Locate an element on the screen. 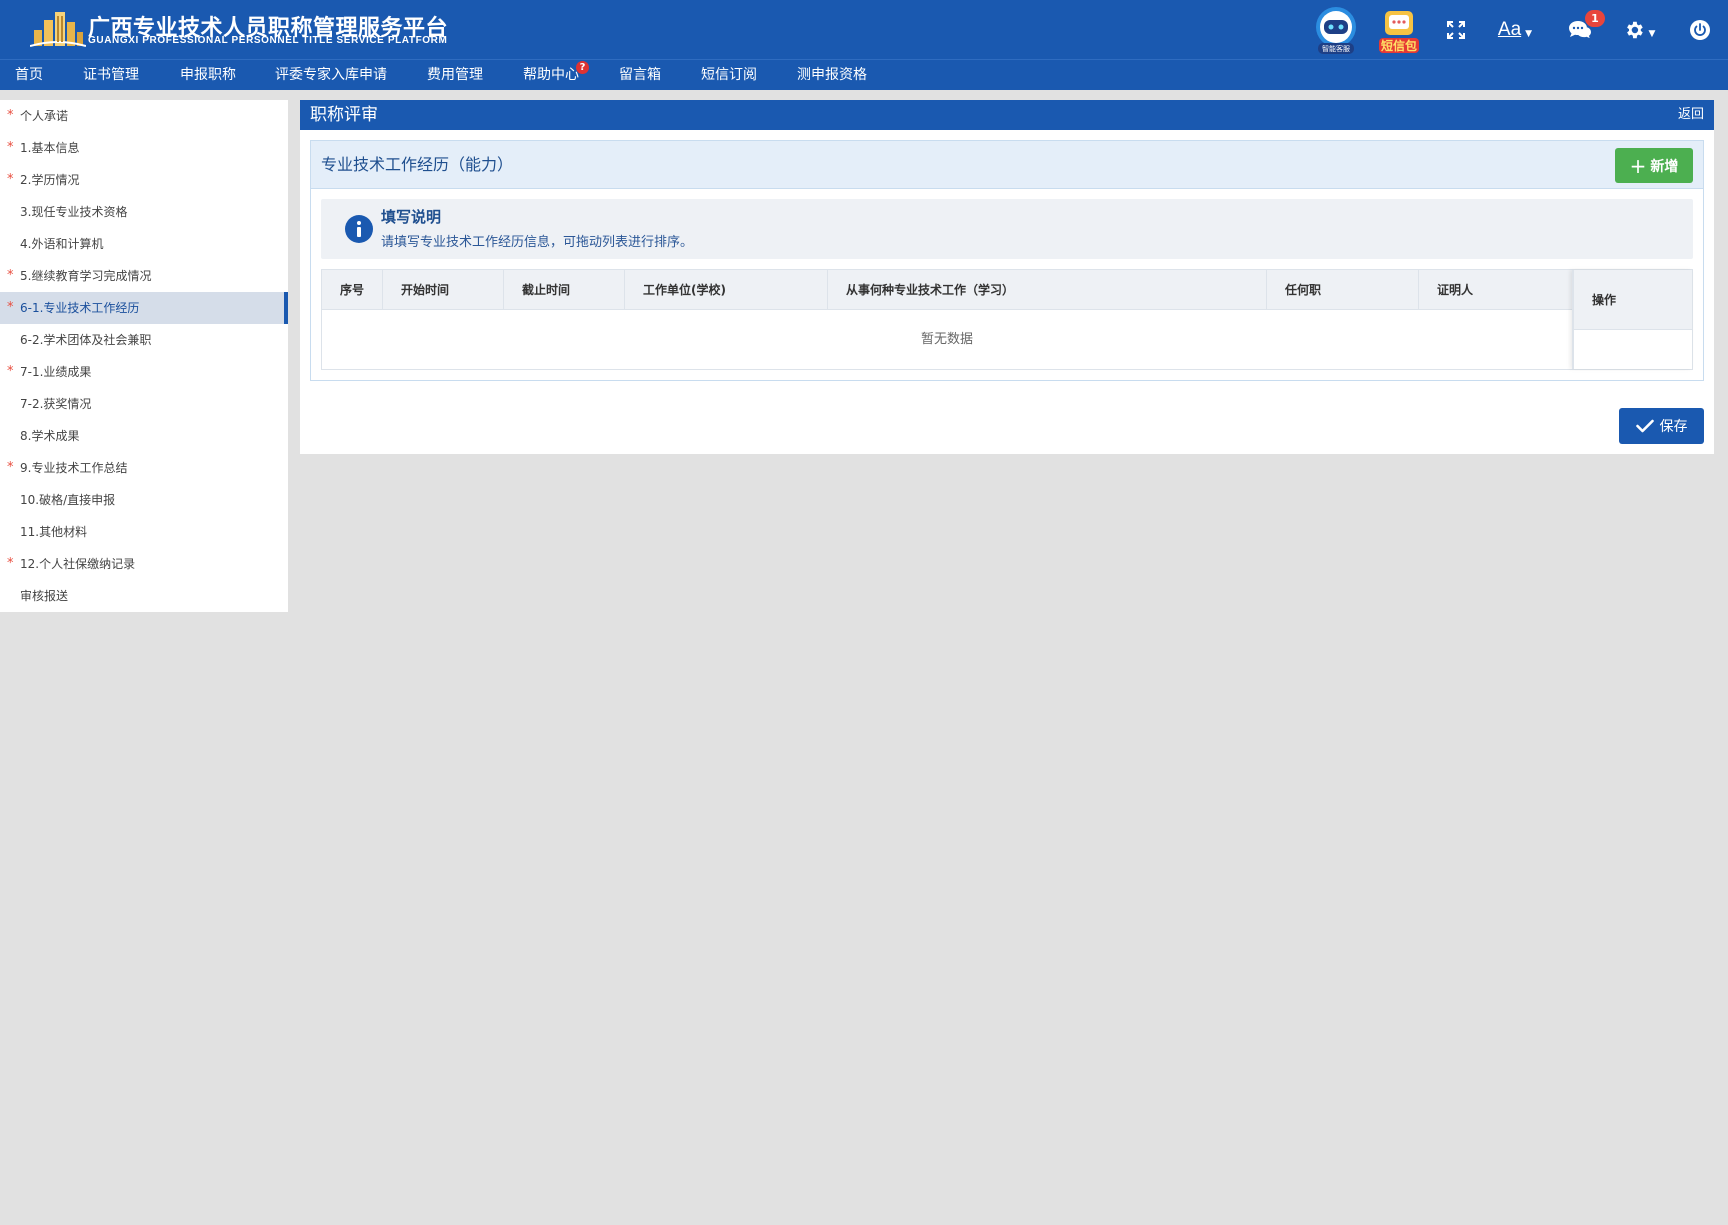 The height and width of the screenshot is (1225, 1728). robot-label: 智能客服 is located at coordinates (1336, 48).